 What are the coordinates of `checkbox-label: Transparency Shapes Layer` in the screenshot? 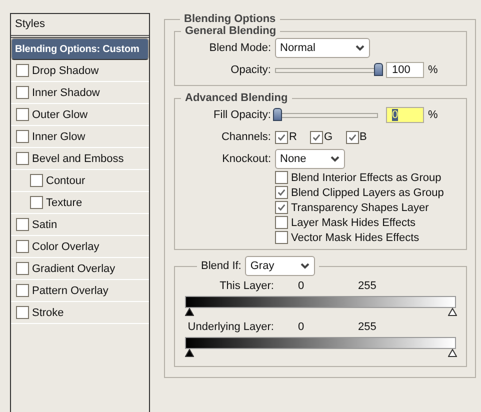 It's located at (360, 208).